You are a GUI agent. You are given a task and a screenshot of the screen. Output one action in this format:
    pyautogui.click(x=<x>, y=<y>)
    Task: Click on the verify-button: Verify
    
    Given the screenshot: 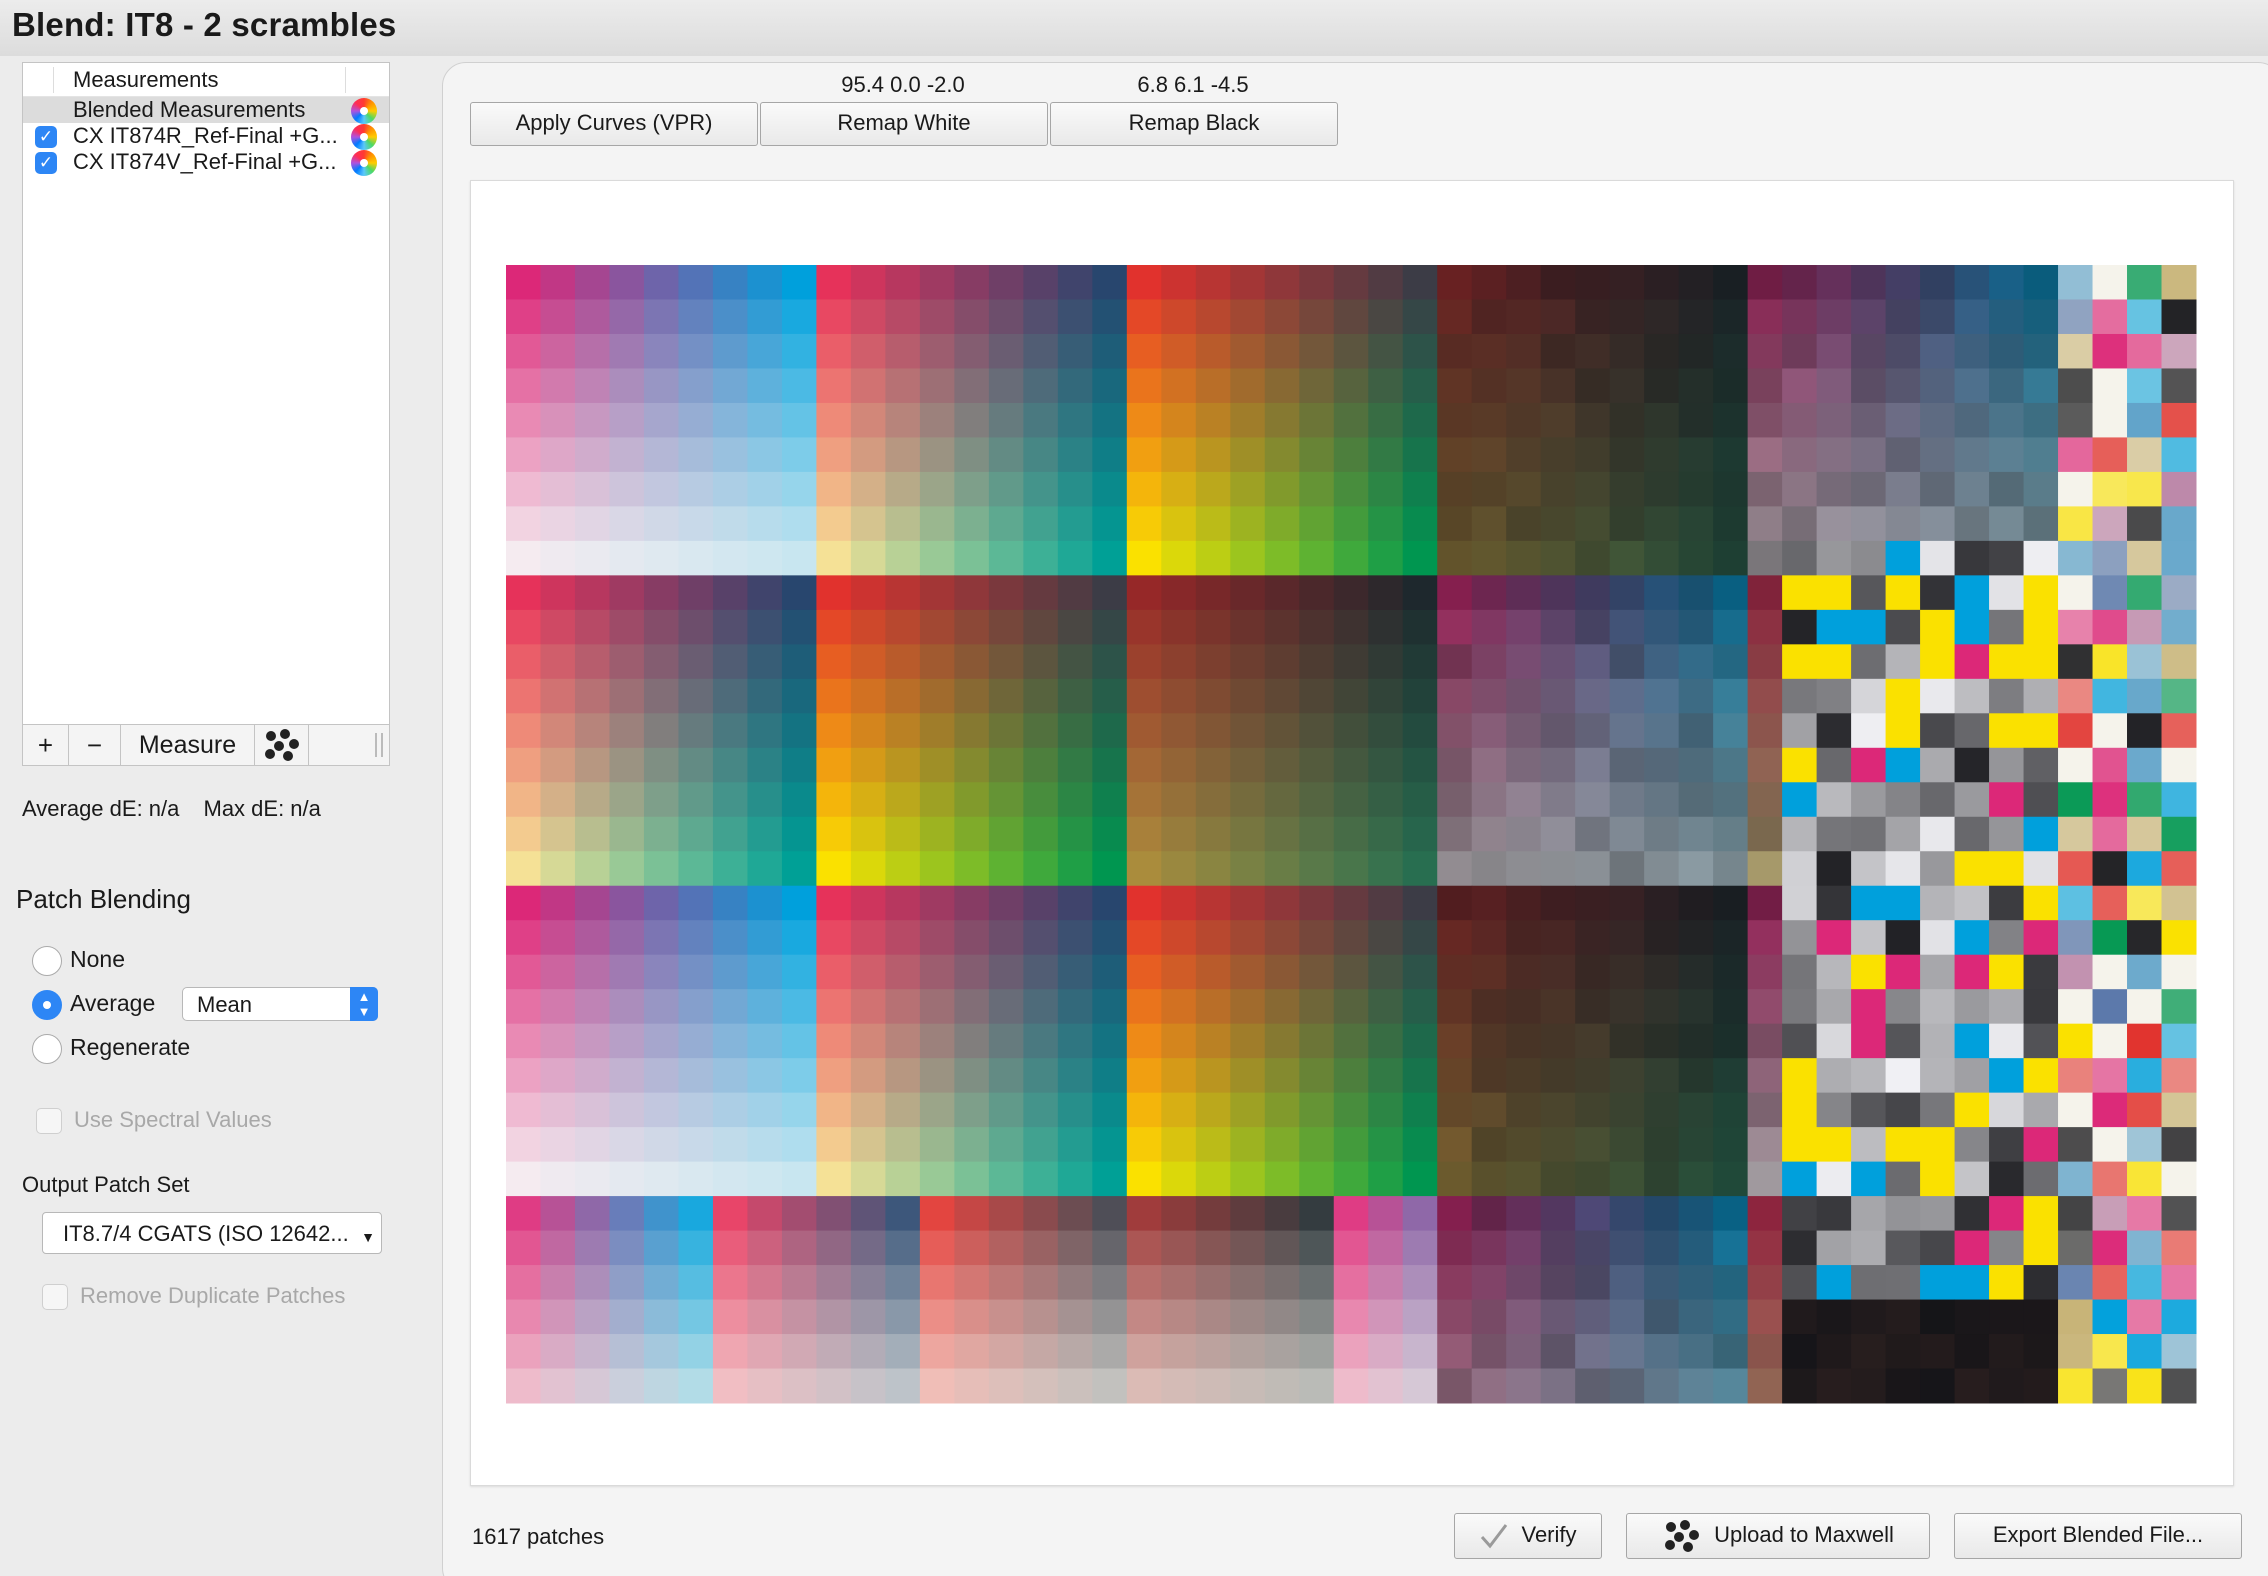 What is the action you would take?
    pyautogui.click(x=1528, y=1536)
    